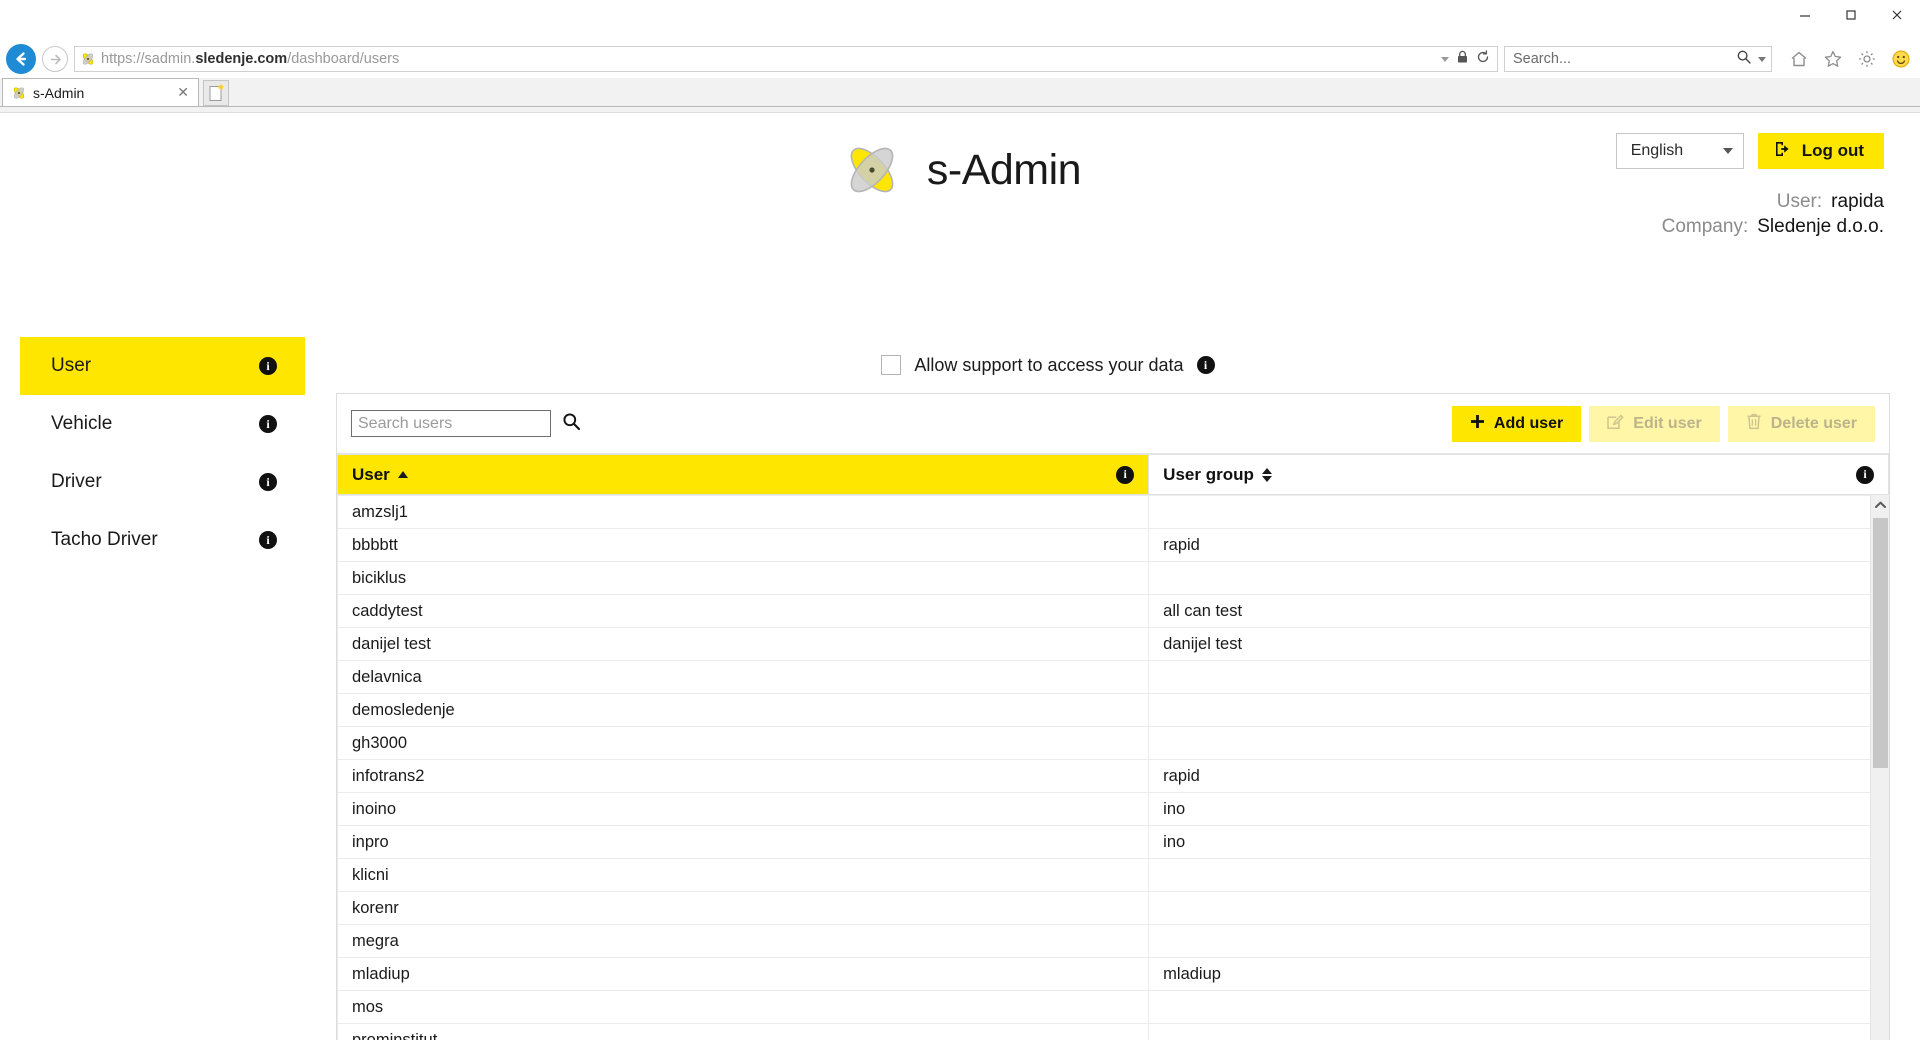  I want to click on table-row: danijel test danijel test, so click(1113, 644).